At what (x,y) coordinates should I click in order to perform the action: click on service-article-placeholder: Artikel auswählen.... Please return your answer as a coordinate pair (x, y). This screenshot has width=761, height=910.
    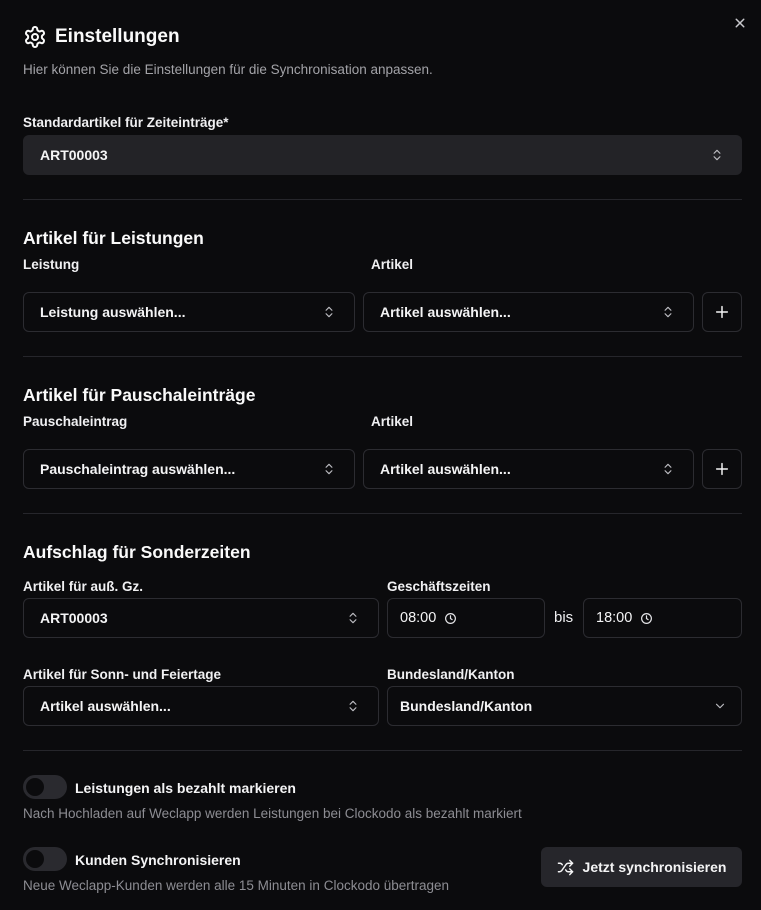
    Looking at the image, I should click on (445, 312).